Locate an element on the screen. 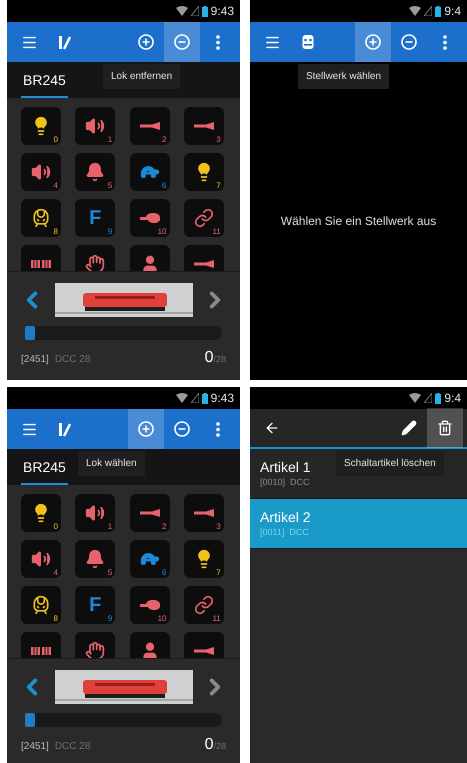 The image size is (467, 763). function-number: 2 is located at coordinates (164, 527).